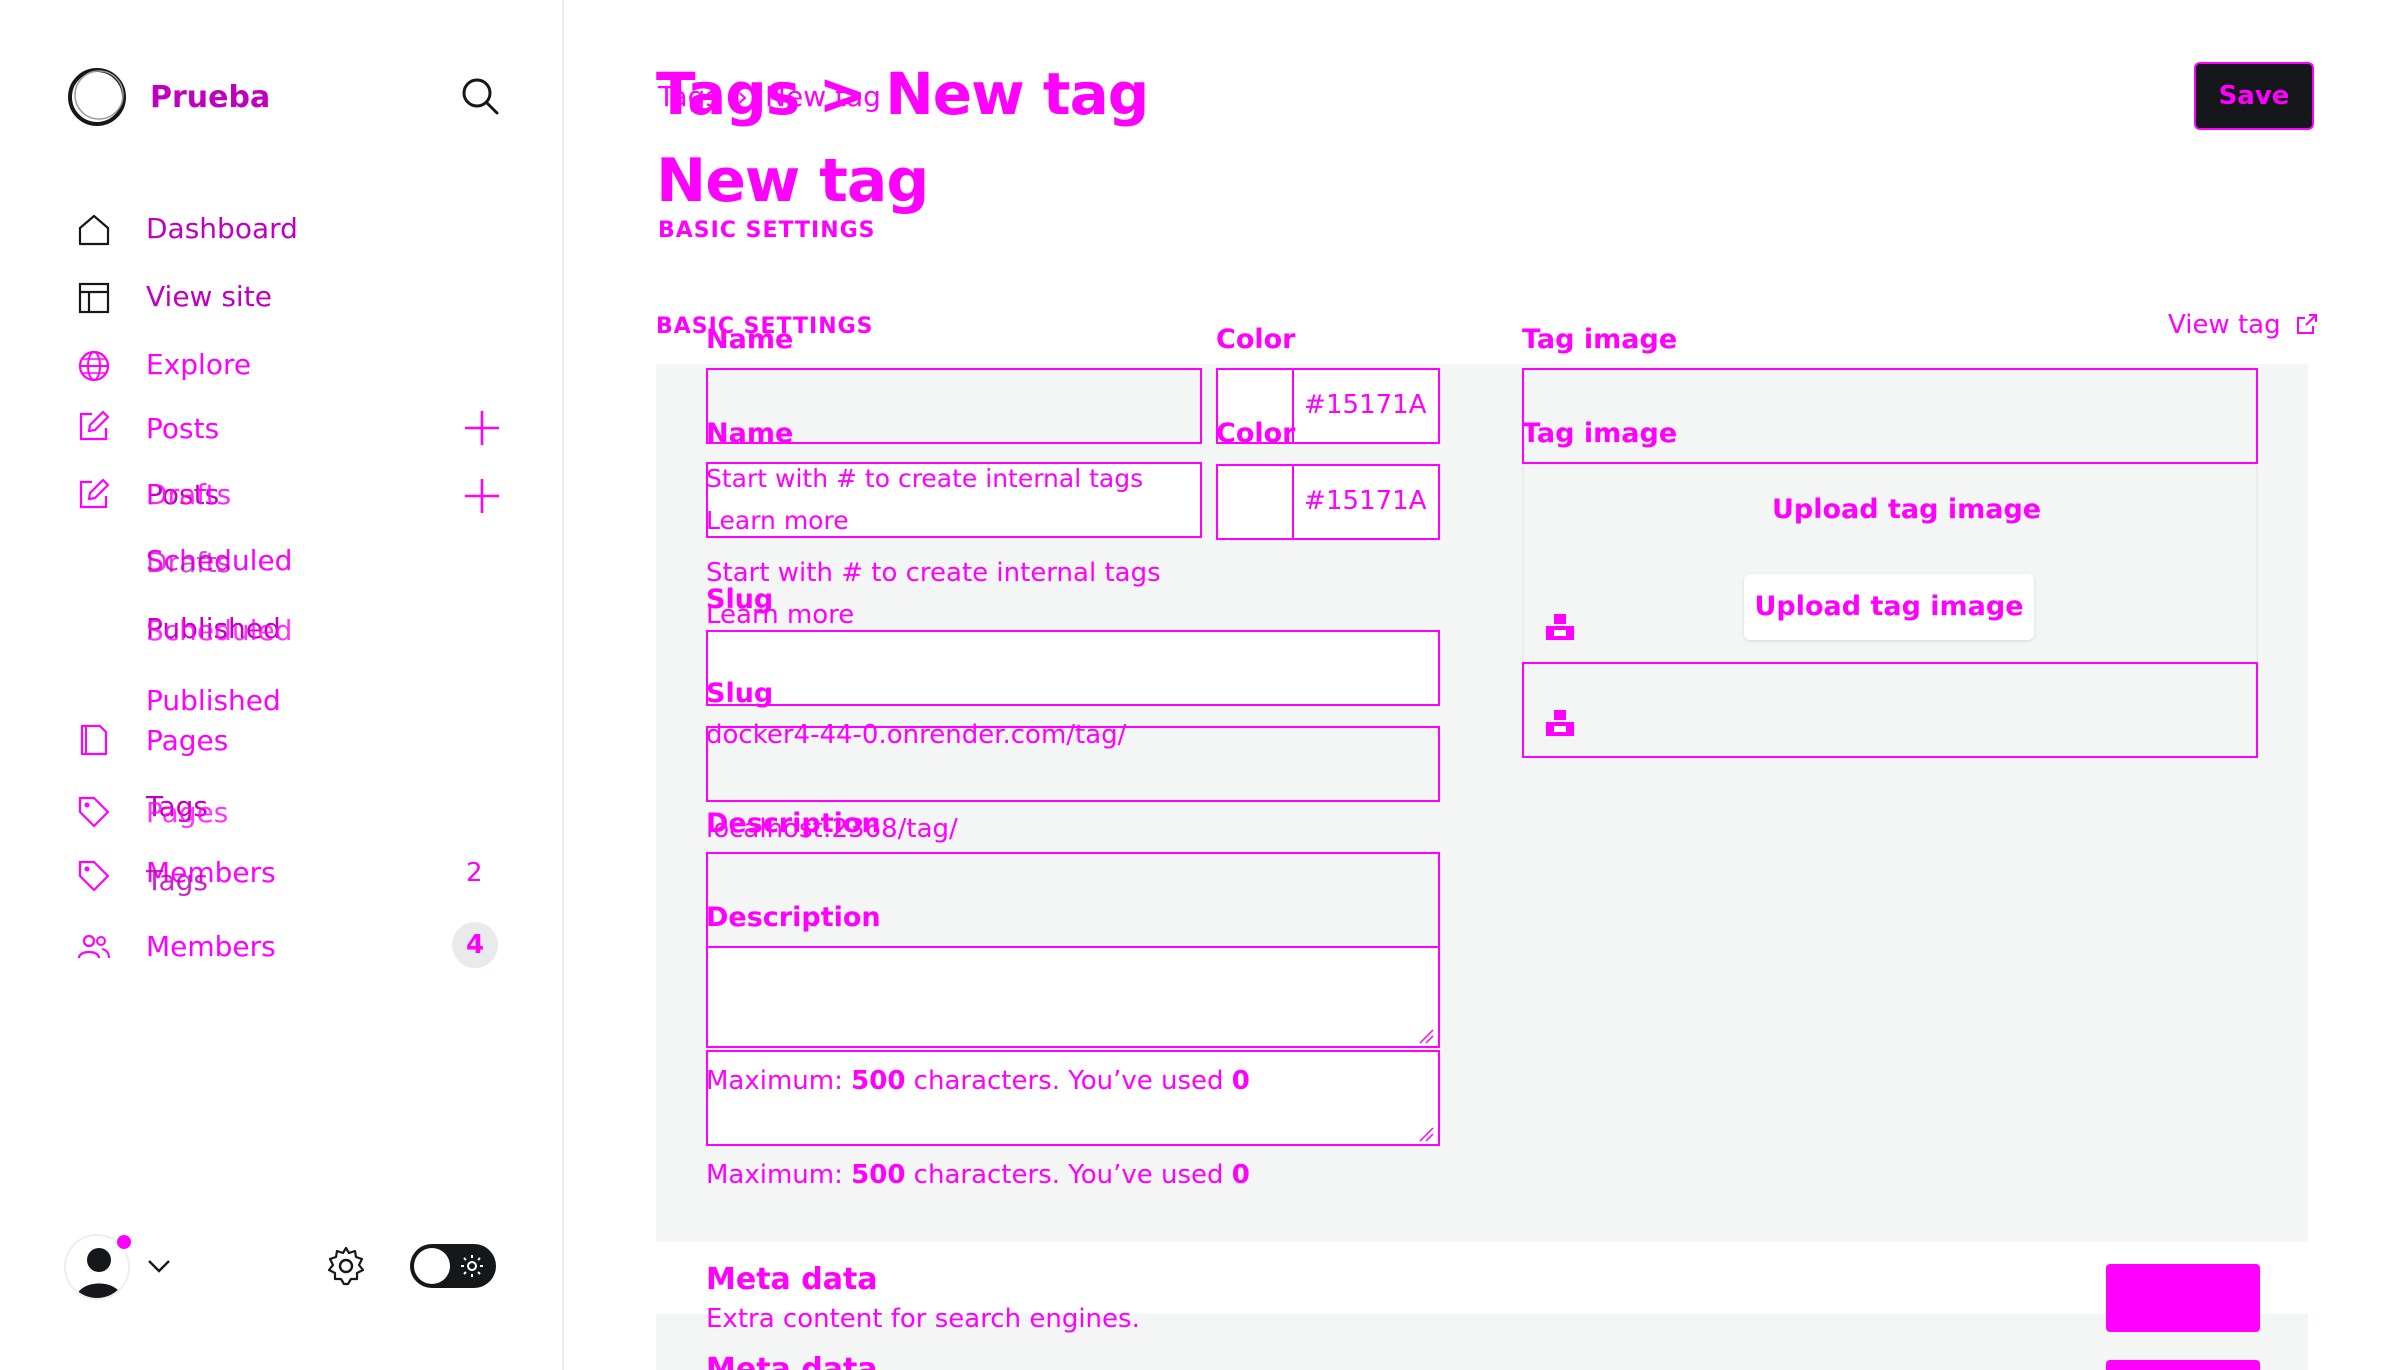 Image resolution: width=2400 pixels, height=1370 pixels. What do you see at coordinates (1600, 339) in the screenshot?
I see `tag-image-label-ghost: Tag image` at bounding box center [1600, 339].